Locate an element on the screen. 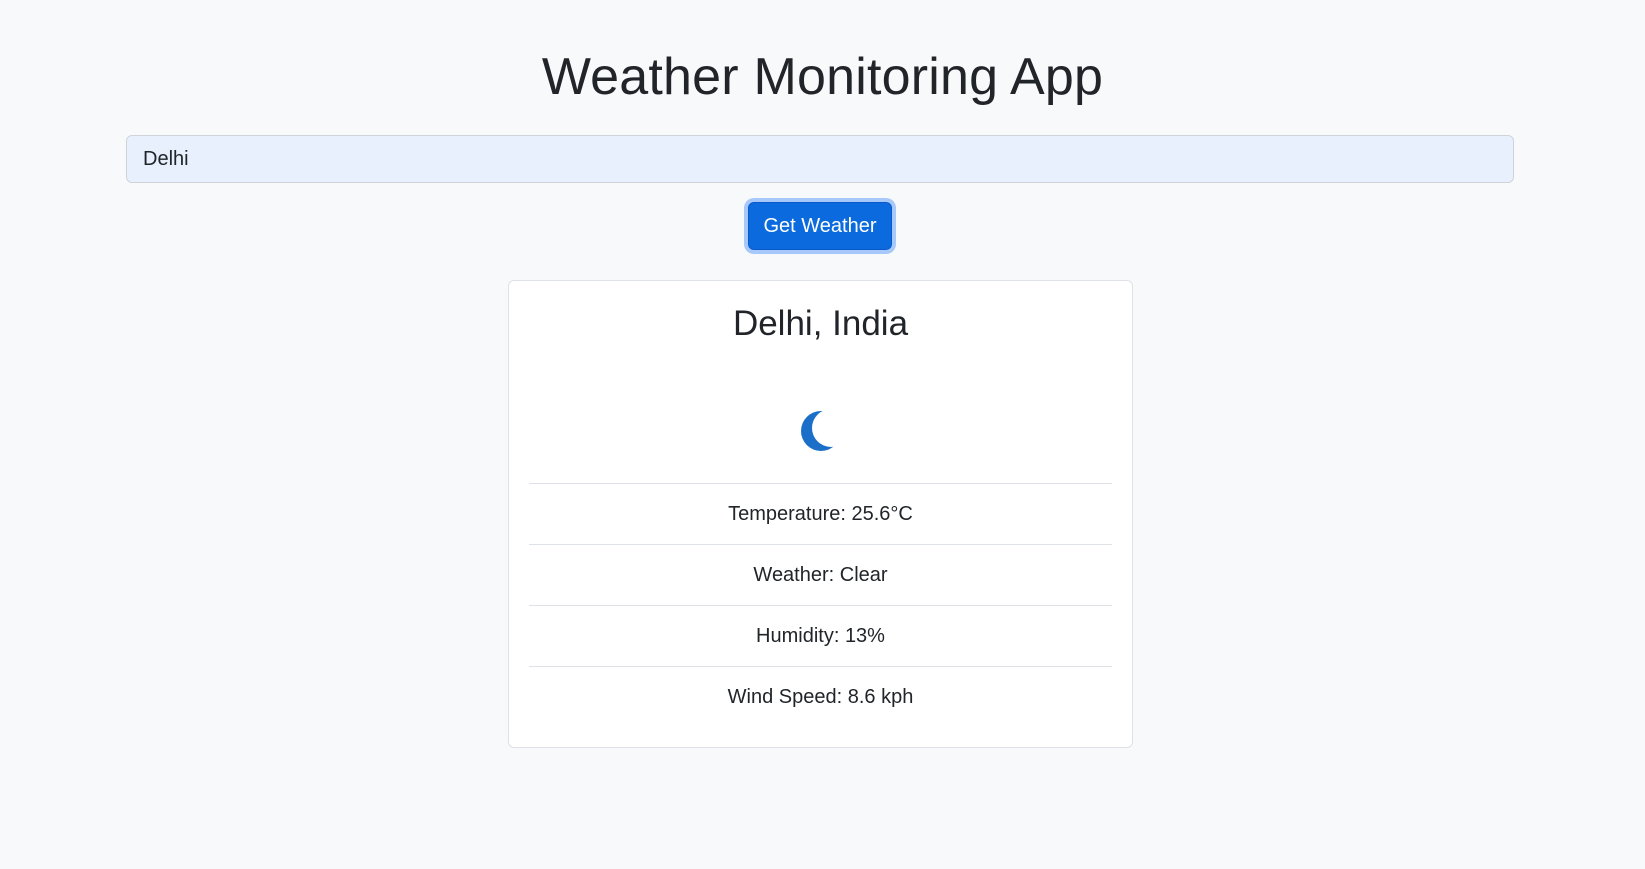 The image size is (1645, 869). location-title: Delhi, India is located at coordinates (820, 323).